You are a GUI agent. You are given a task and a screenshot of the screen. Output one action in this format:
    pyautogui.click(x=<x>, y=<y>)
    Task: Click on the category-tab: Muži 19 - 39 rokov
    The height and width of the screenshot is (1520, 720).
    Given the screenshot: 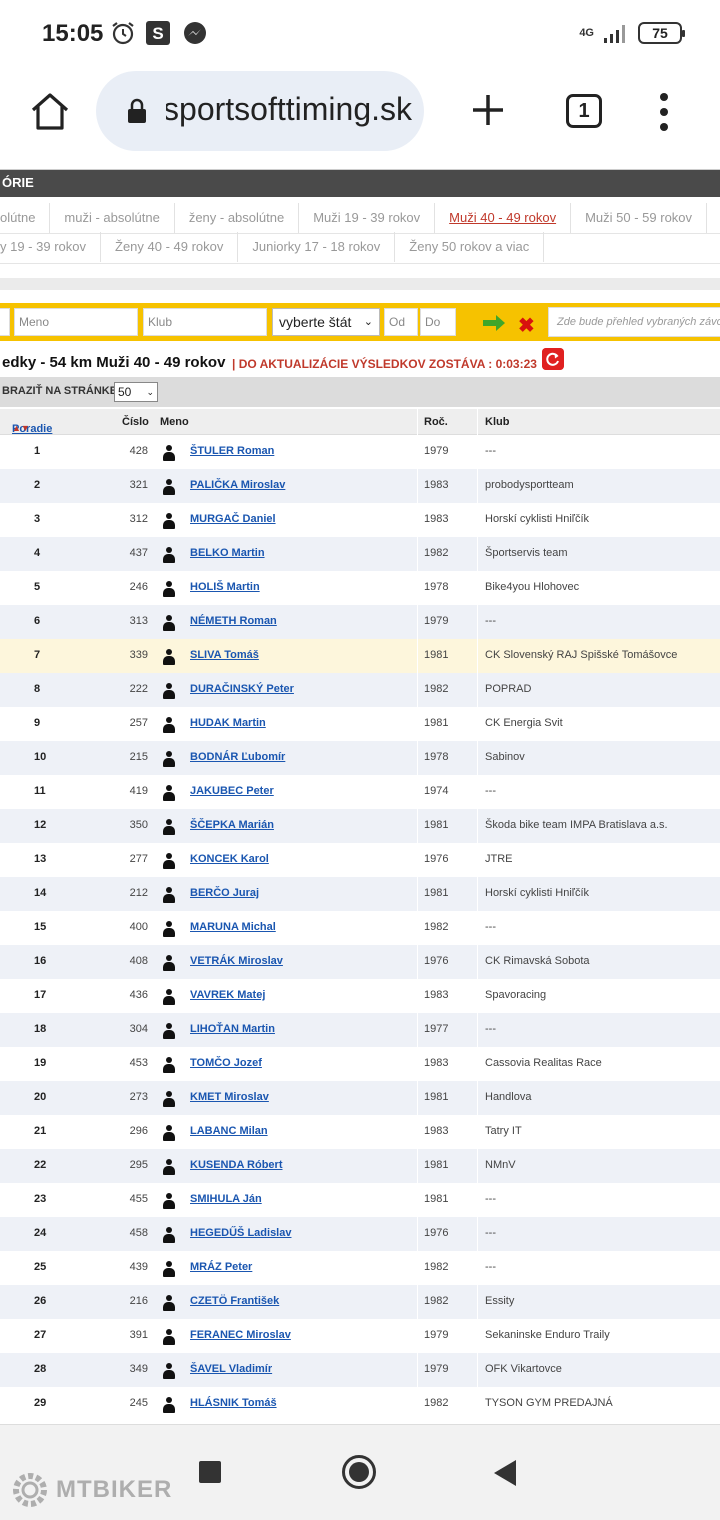 What is the action you would take?
    pyautogui.click(x=367, y=218)
    